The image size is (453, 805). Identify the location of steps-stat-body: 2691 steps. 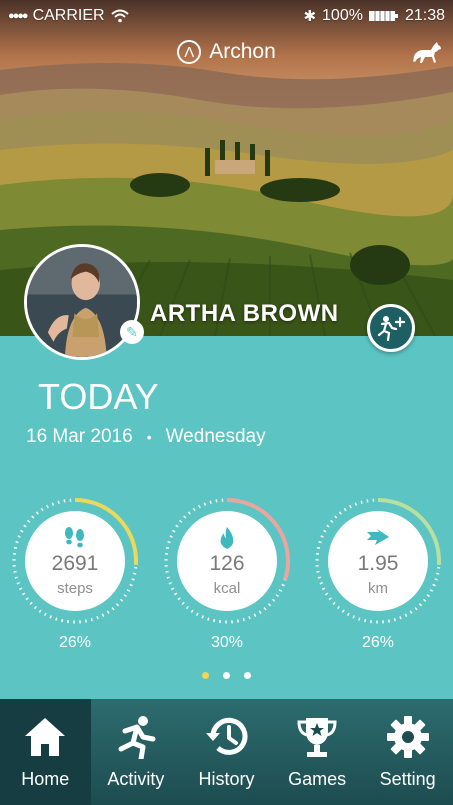
(75, 561).